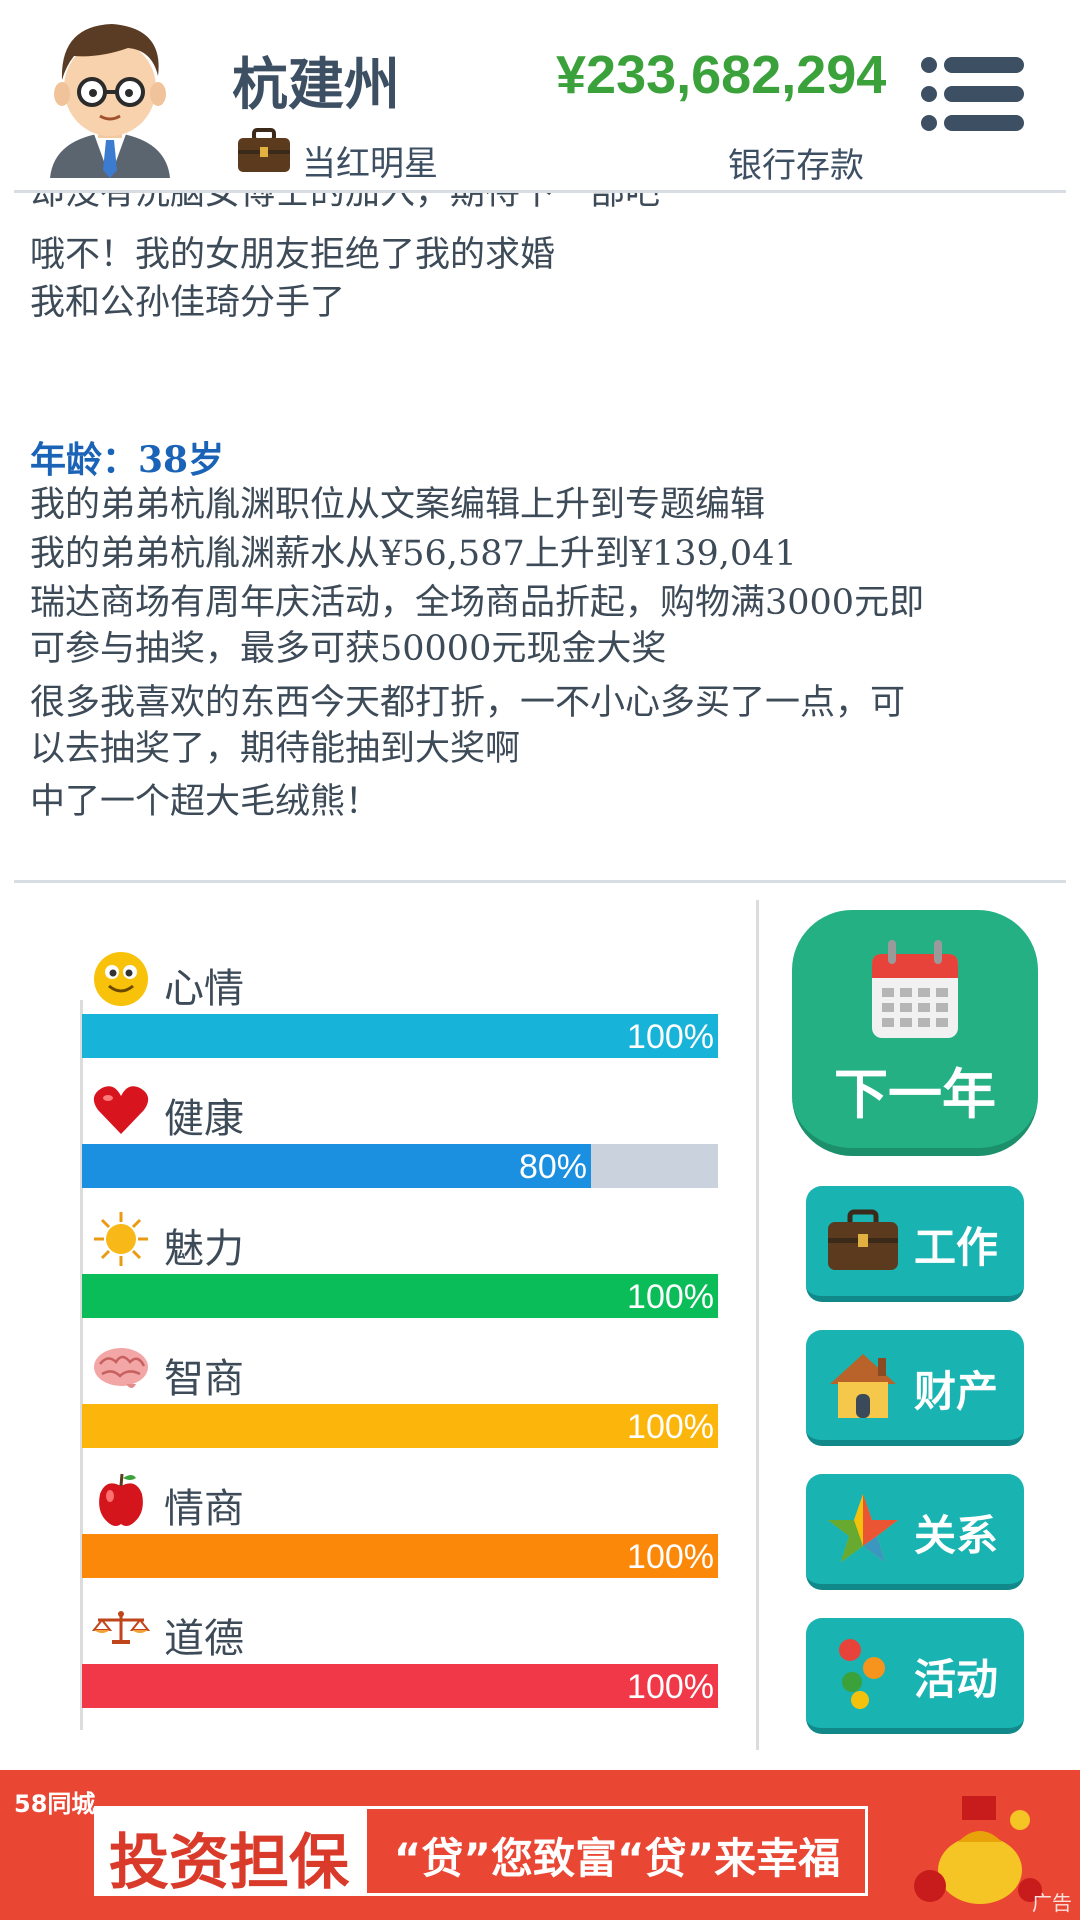  I want to click on log-line: 却没有洗脑女博士的加入，期待下一部吧, so click(345, 203).